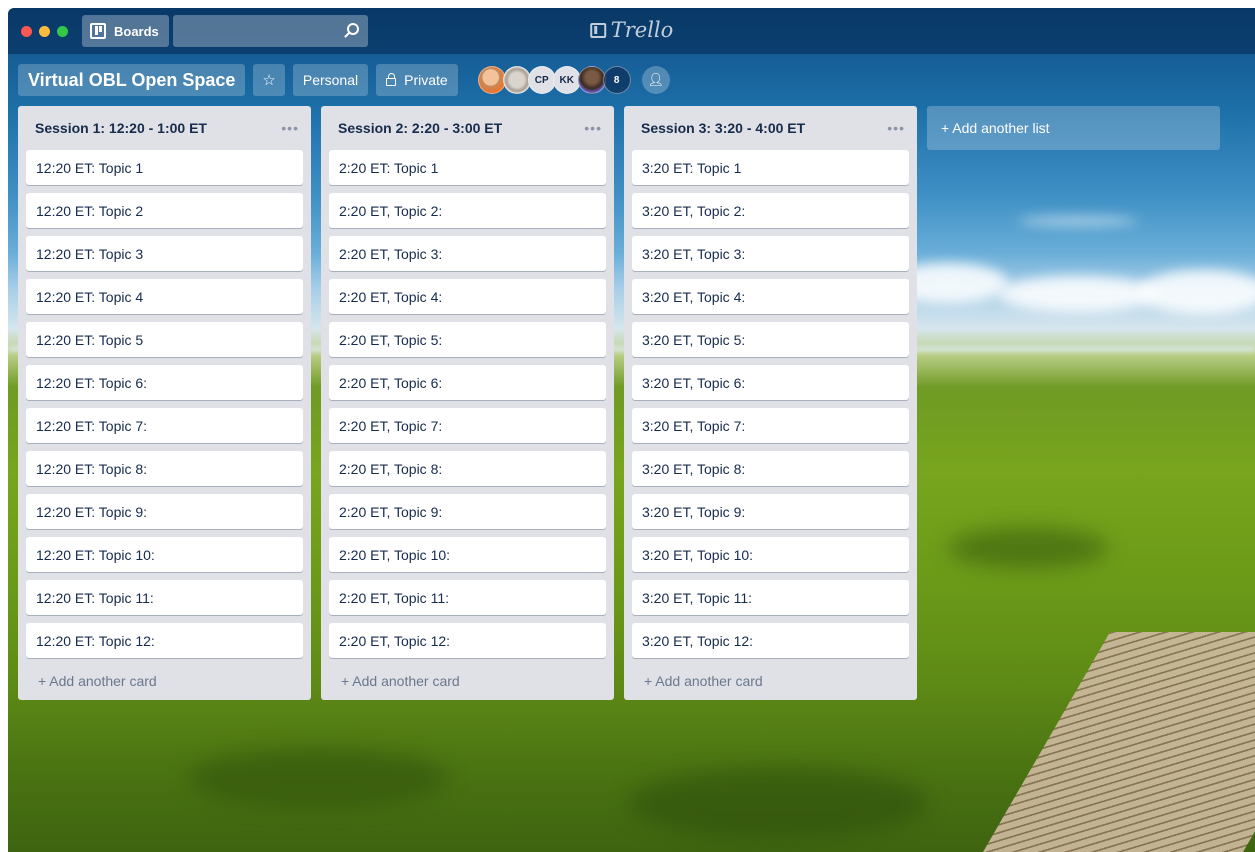 This screenshot has width=1255, height=852. Describe the element at coordinates (420, 128) in the screenshot. I see `list-title: Session 2: 2:20 - 3:00 ET` at that location.